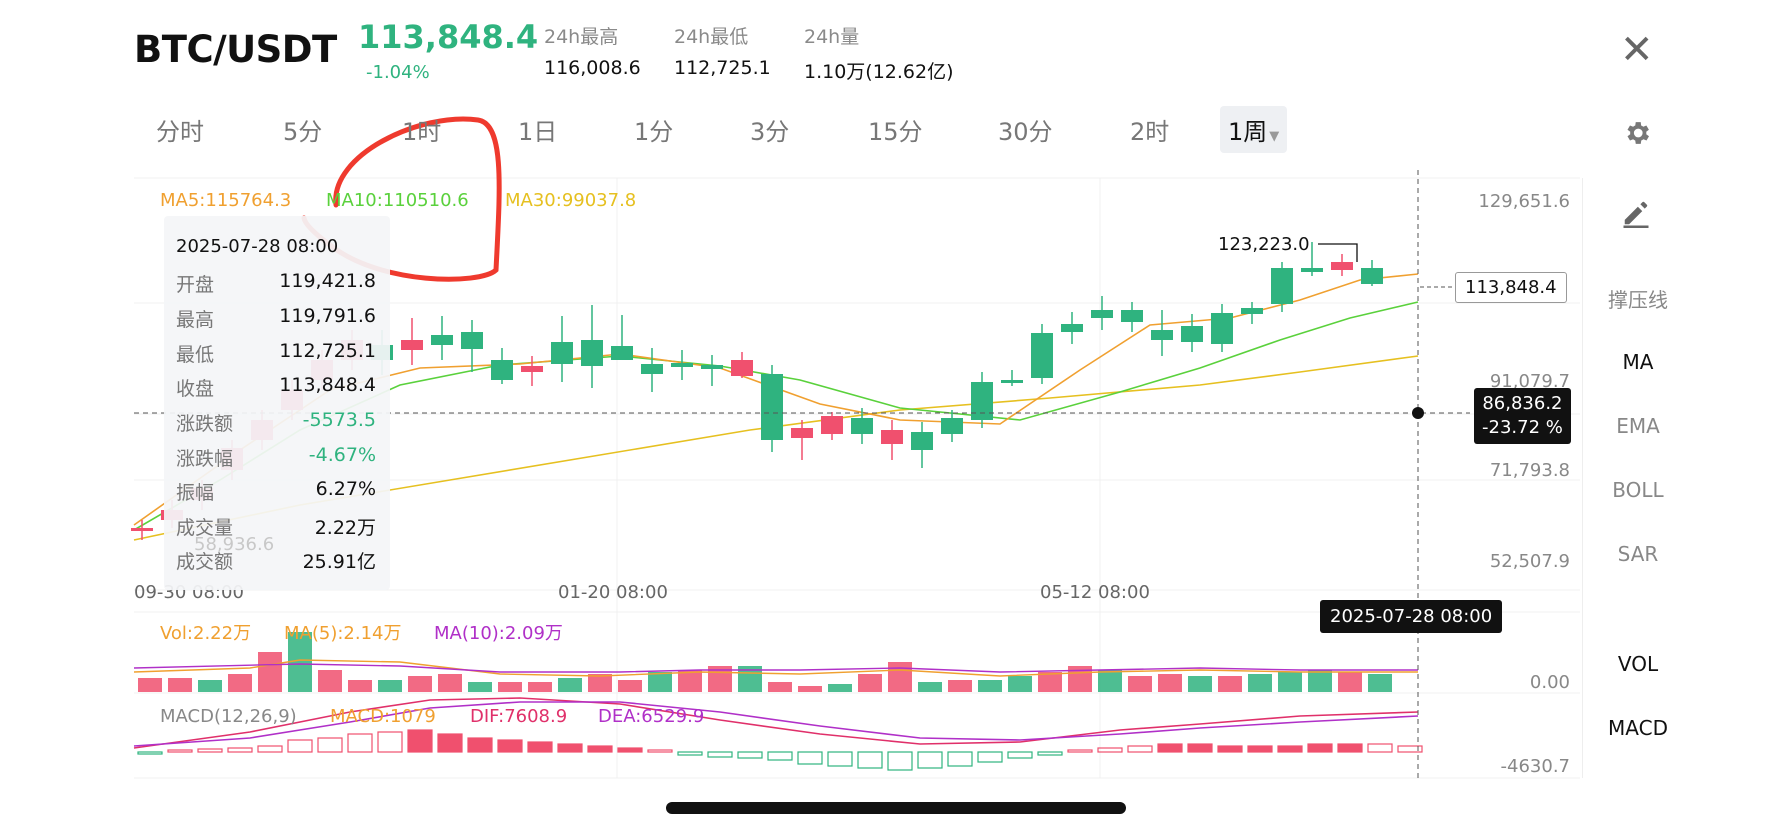 This screenshot has width=1792, height=828. I want to click on indicator-panel: 撑压线 MA EMA BOLL SAR VOL MACD, so click(1637, 478).